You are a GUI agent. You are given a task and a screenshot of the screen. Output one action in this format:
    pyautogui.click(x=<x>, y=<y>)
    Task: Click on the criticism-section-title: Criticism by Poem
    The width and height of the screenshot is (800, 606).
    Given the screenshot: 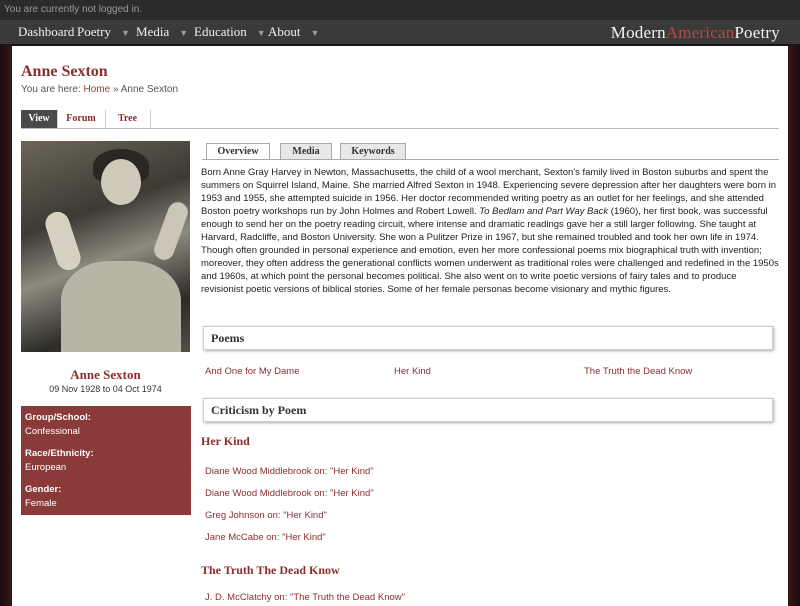 What is the action you would take?
    pyautogui.click(x=259, y=410)
    